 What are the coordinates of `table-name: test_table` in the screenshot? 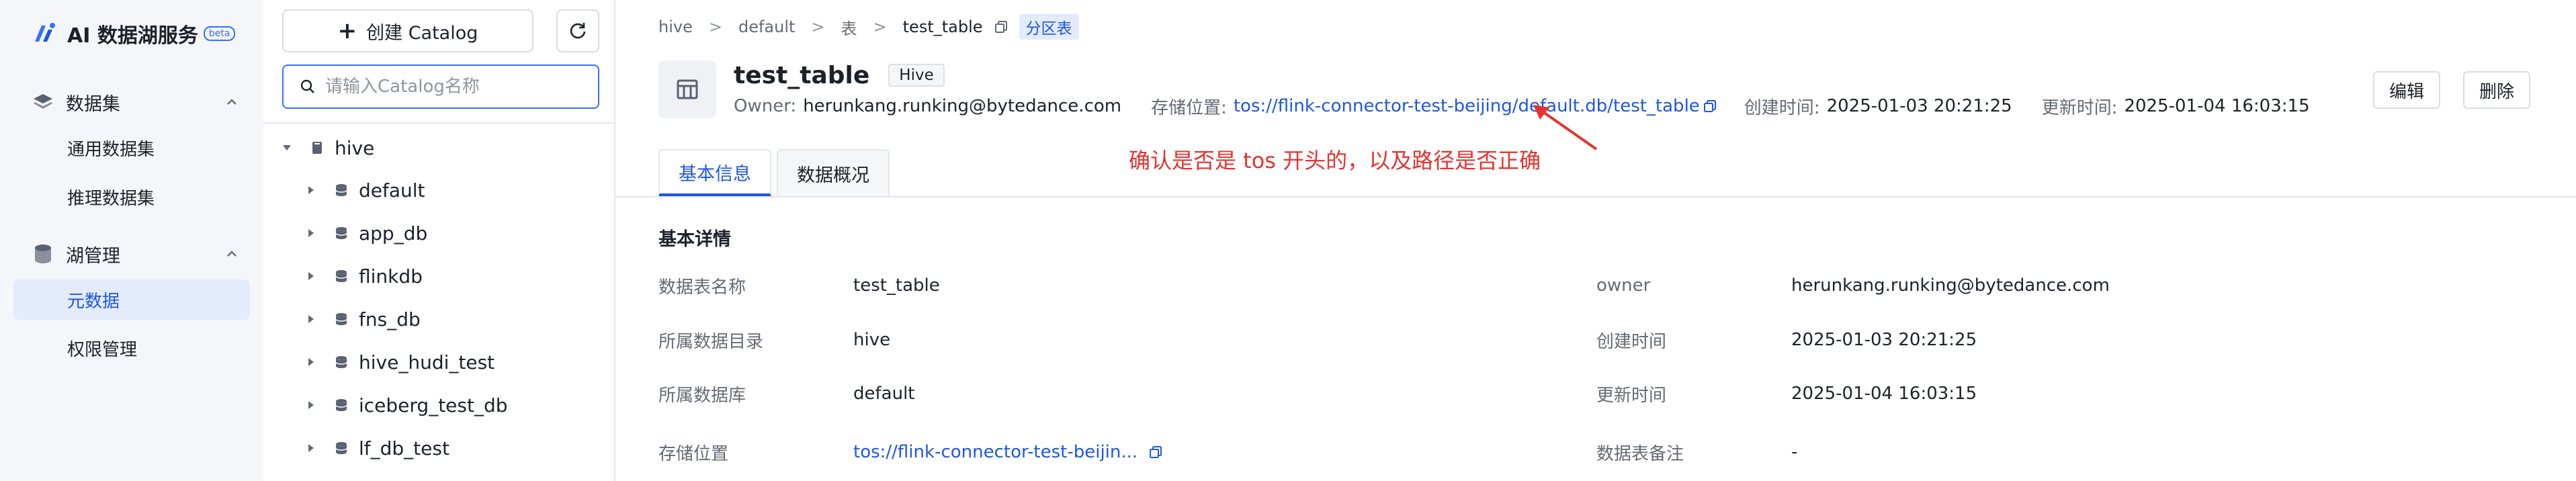 It's located at (802, 75).